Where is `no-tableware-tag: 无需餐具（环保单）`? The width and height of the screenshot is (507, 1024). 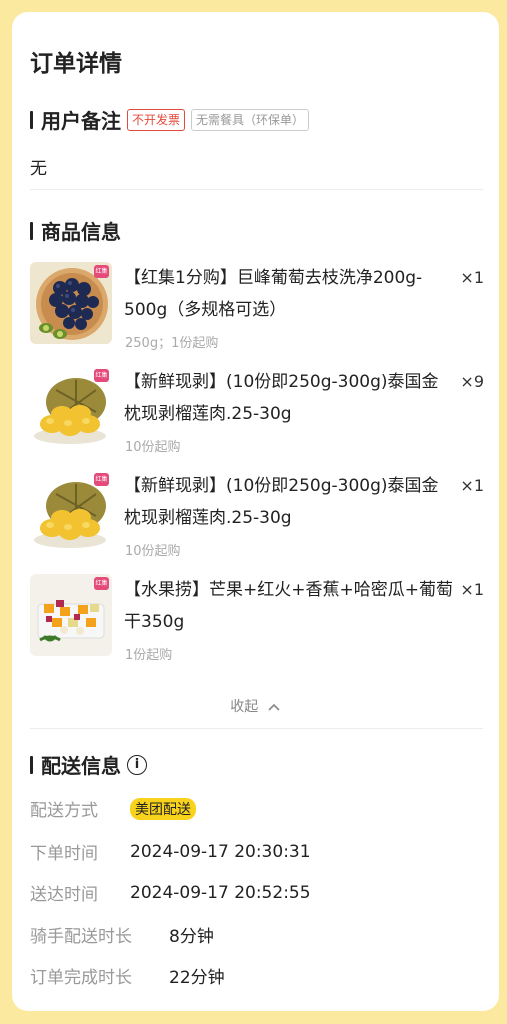 no-tableware-tag: 无需餐具（环保单） is located at coordinates (250, 119).